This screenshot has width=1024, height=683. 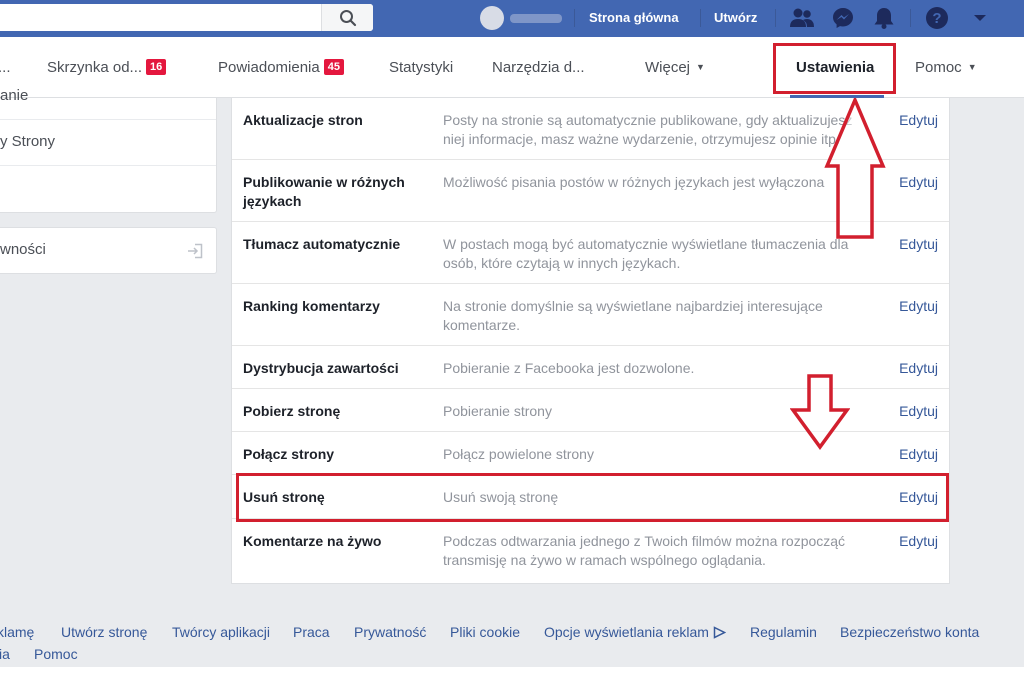 I want to click on sidebar-item-label: wności, so click(x=23, y=249).